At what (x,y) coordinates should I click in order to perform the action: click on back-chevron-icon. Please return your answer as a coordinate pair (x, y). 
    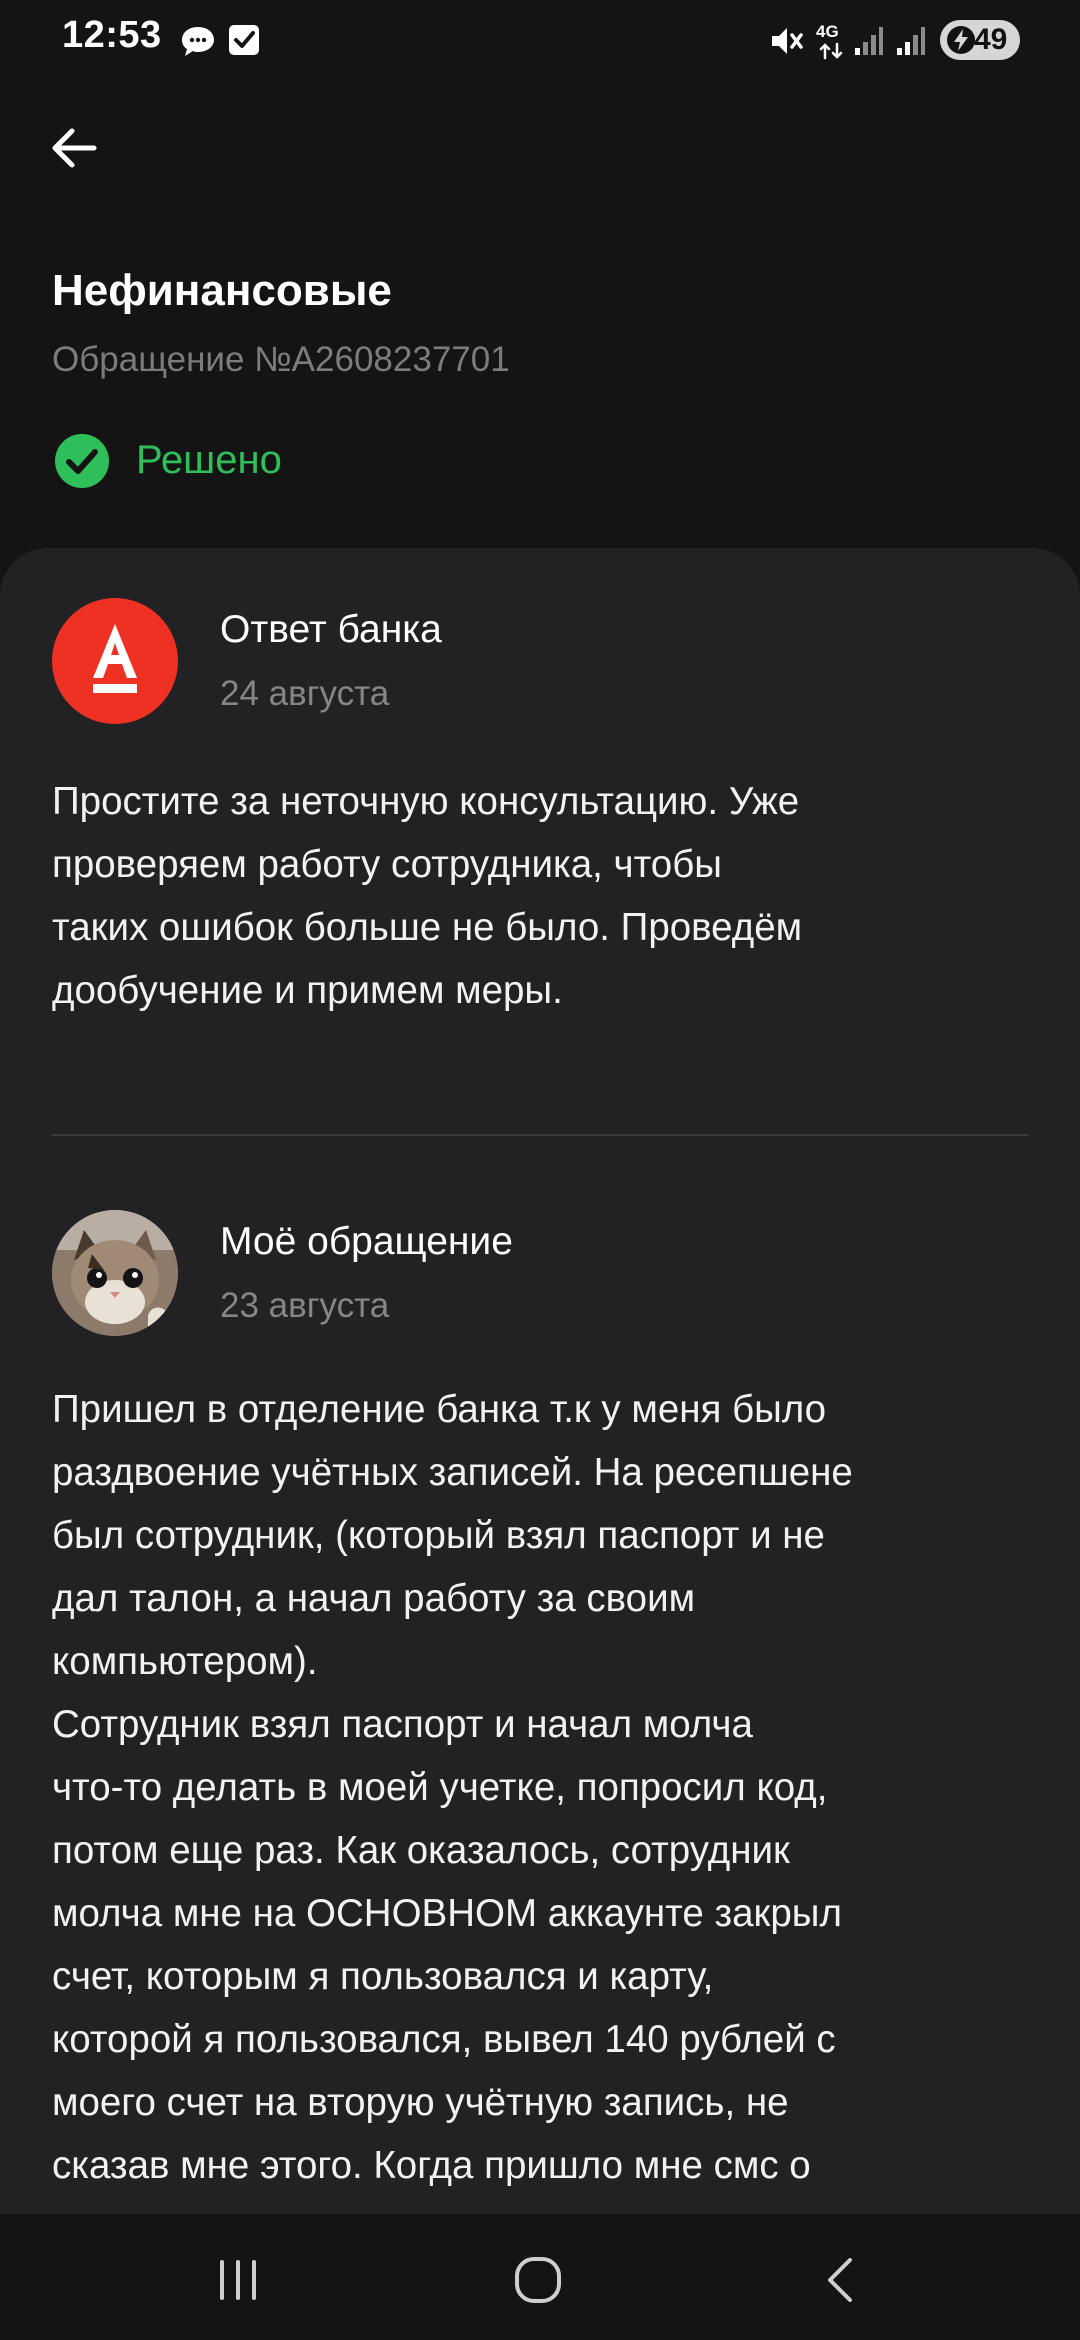
    Looking at the image, I should click on (840, 2280).